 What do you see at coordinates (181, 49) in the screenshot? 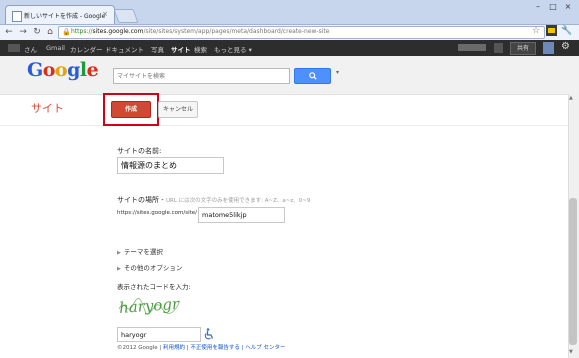
I see `gbar-item-sites: サイト` at bounding box center [181, 49].